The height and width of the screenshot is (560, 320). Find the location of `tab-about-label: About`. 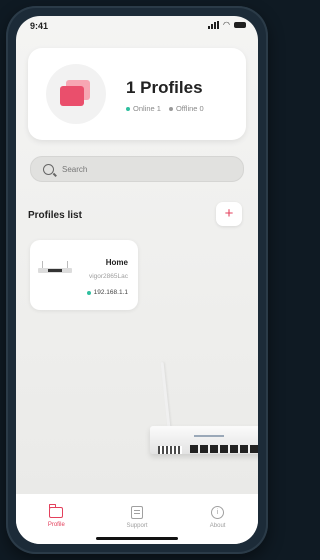

tab-about-label: About is located at coordinates (217, 525).